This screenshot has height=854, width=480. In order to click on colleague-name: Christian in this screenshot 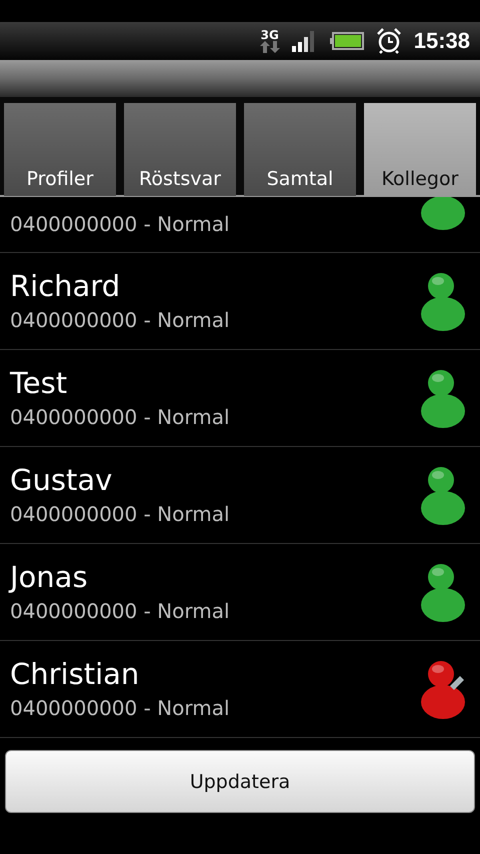, I will do `click(75, 674)`.